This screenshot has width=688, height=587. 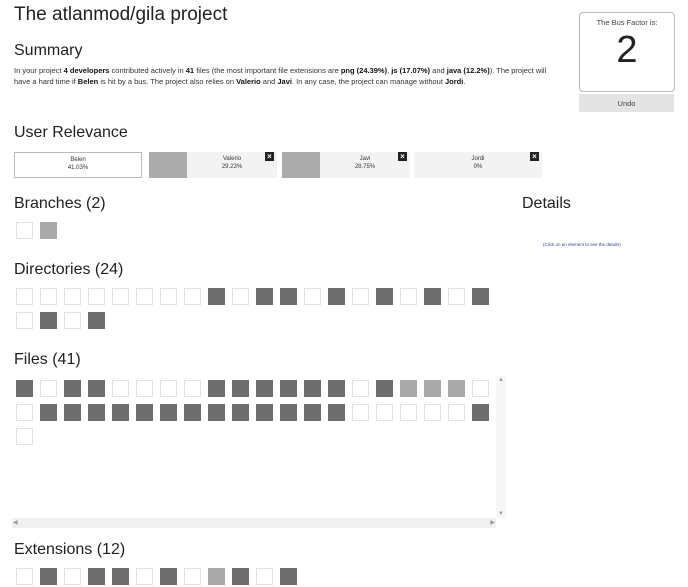 I want to click on scroll-down-icon: ▼, so click(x=501, y=514).